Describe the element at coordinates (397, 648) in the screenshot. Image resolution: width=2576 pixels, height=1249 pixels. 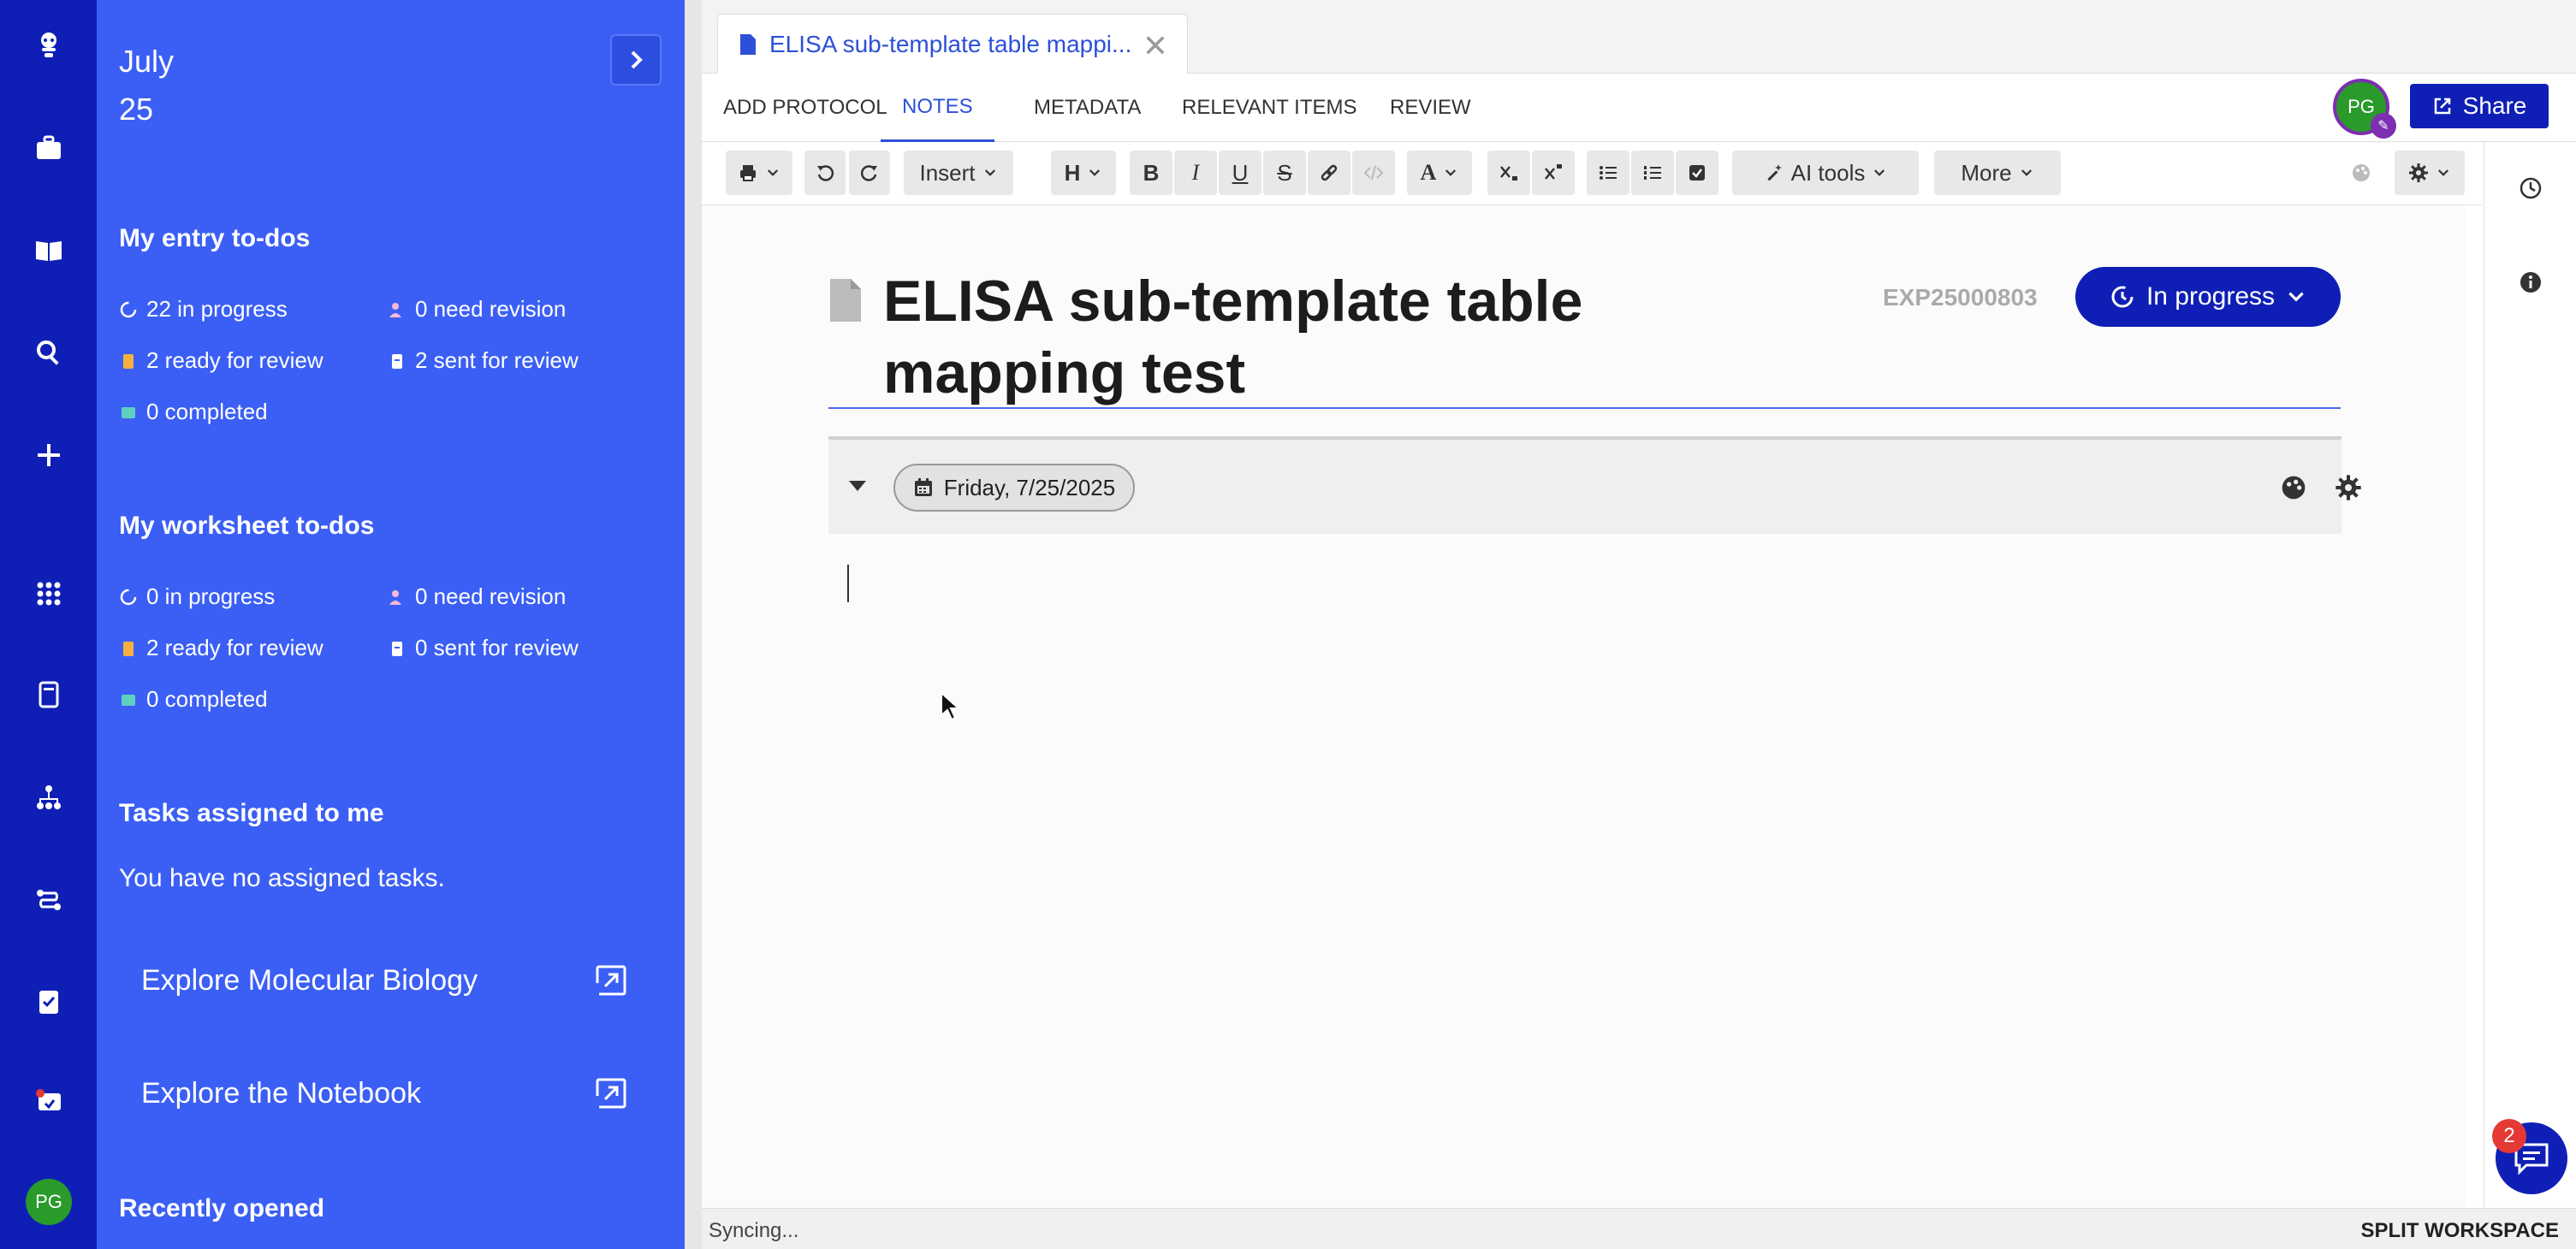
I see `clipboard-sent-icon` at that location.